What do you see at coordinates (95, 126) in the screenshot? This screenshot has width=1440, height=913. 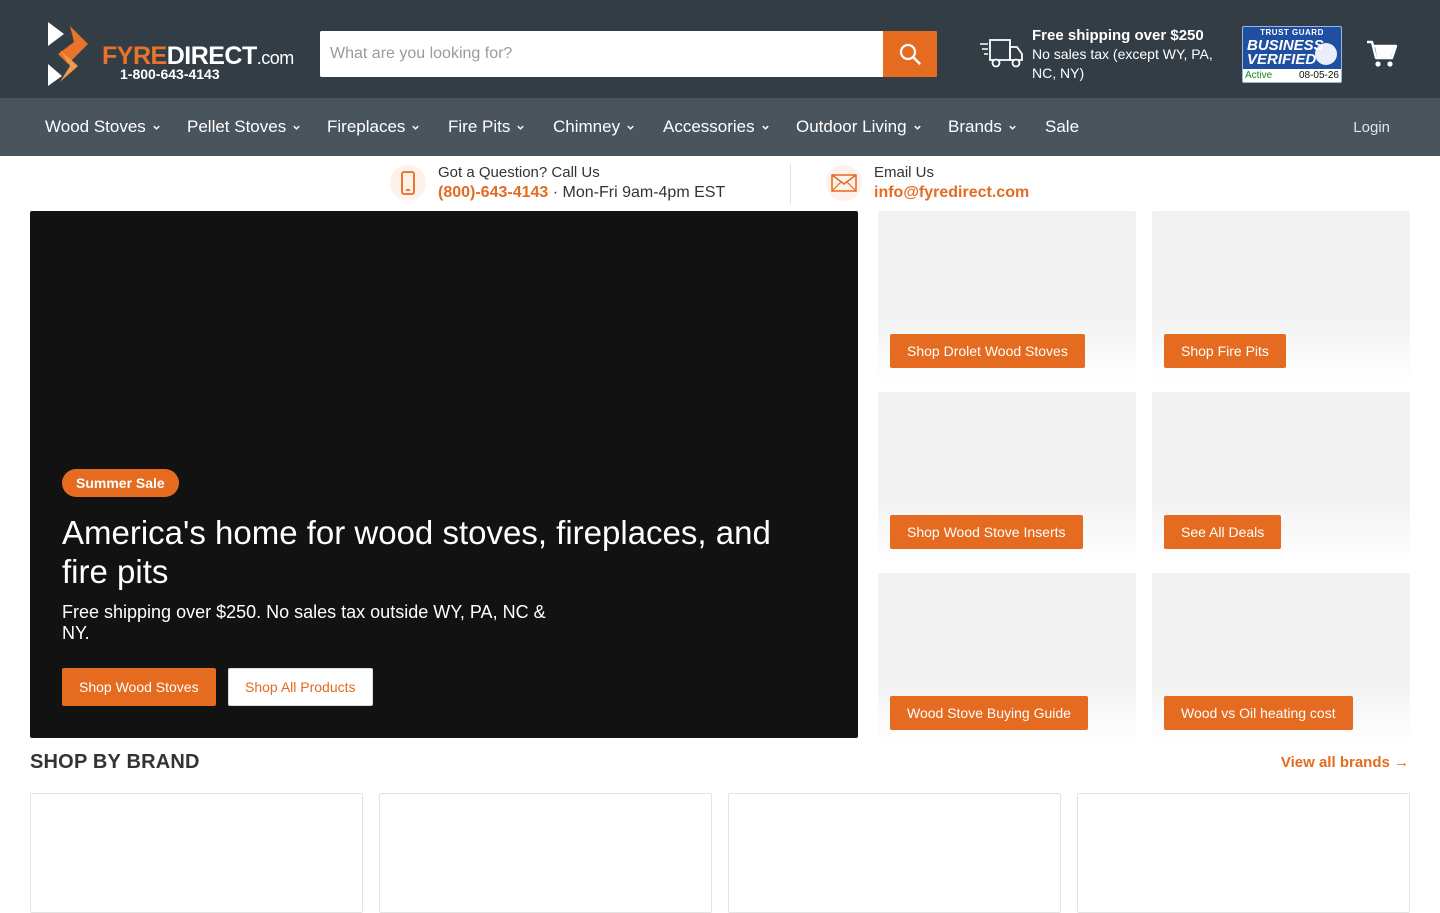 I see `nav-label: Wood Stoves` at bounding box center [95, 126].